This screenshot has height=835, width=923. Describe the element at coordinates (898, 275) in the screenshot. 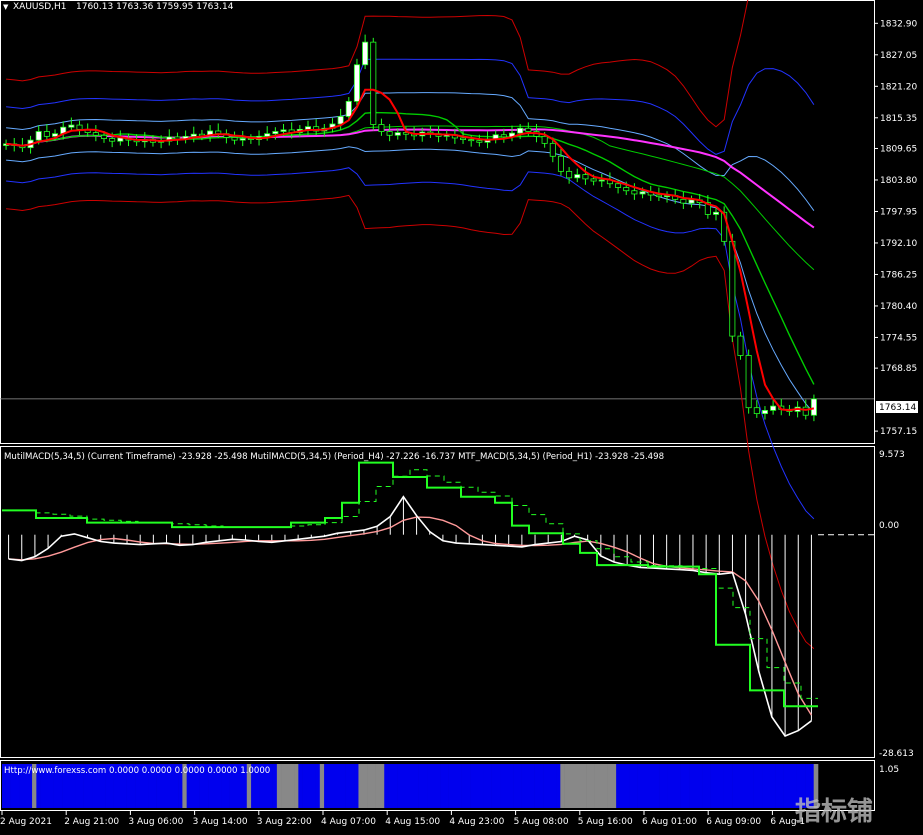

I see `price-tick-label: 1786.25` at that location.